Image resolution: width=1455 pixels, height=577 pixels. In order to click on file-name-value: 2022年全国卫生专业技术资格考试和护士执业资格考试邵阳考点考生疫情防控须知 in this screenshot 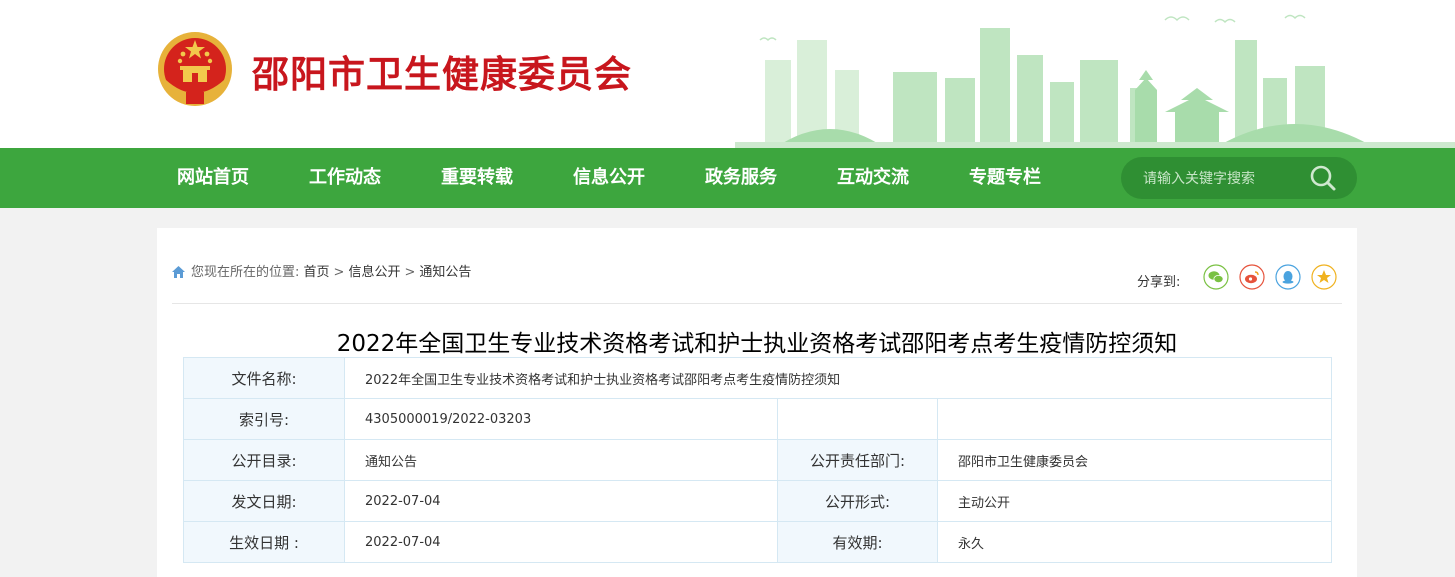, I will do `click(838, 378)`.